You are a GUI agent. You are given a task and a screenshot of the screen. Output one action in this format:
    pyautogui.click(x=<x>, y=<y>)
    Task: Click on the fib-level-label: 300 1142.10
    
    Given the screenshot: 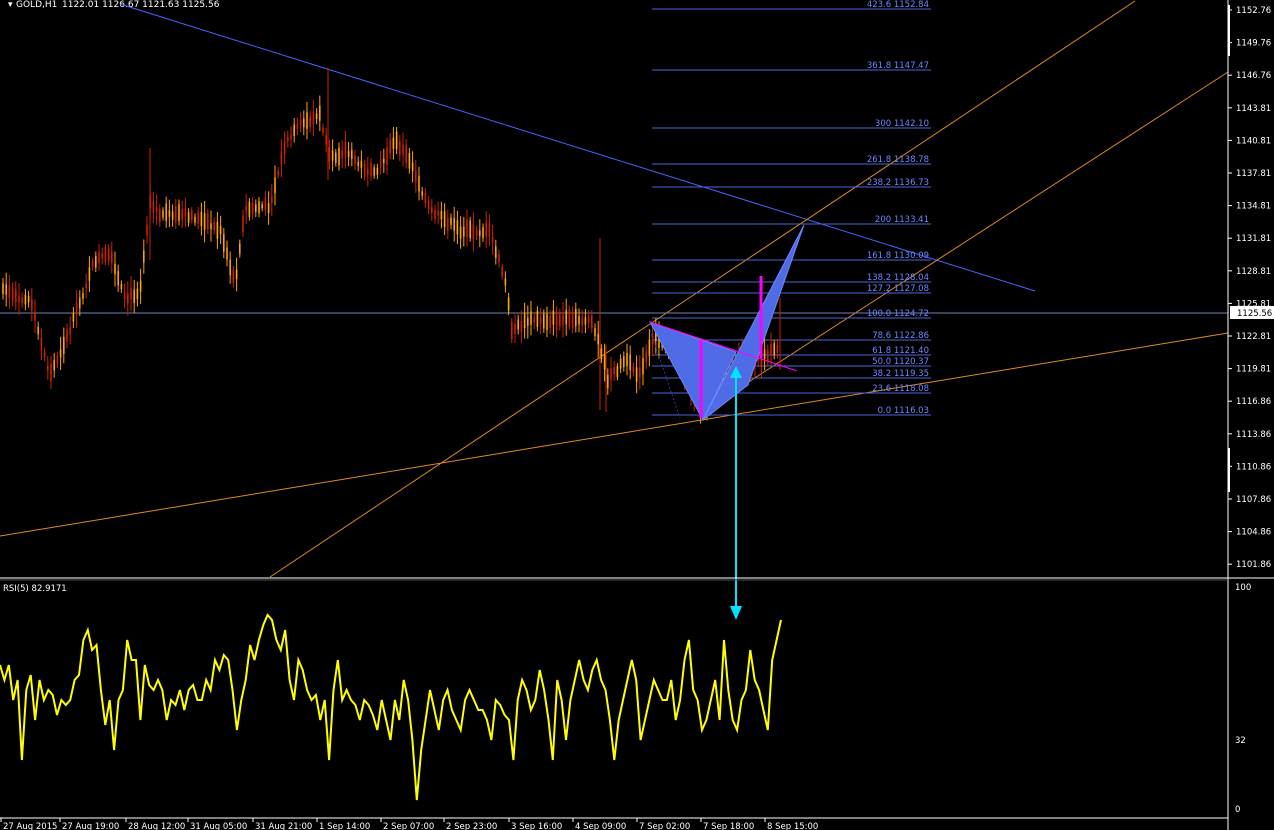 What is the action you would take?
    pyautogui.click(x=902, y=124)
    